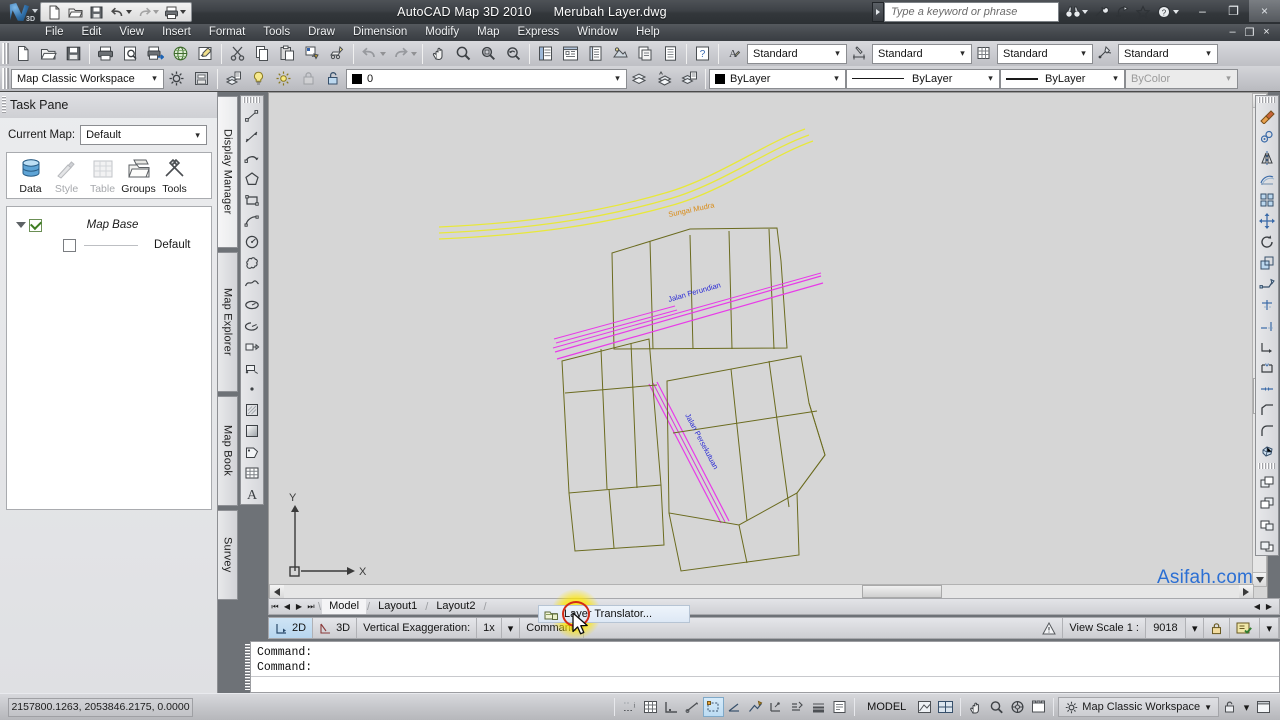  Describe the element at coordinates (397, 606) in the screenshot. I see `layout-tab-layout1: Layout1` at that location.